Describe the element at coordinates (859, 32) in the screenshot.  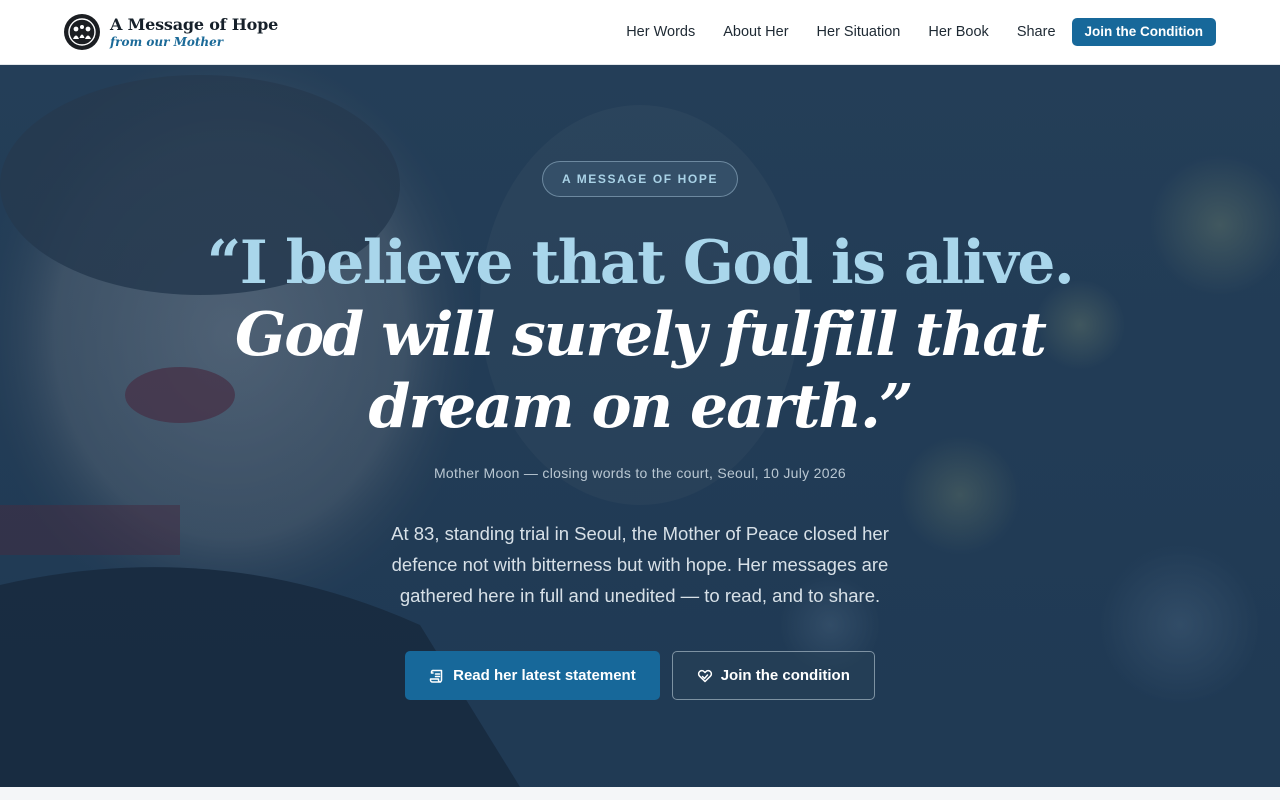
I see `nav-her-situation: Her Situation` at that location.